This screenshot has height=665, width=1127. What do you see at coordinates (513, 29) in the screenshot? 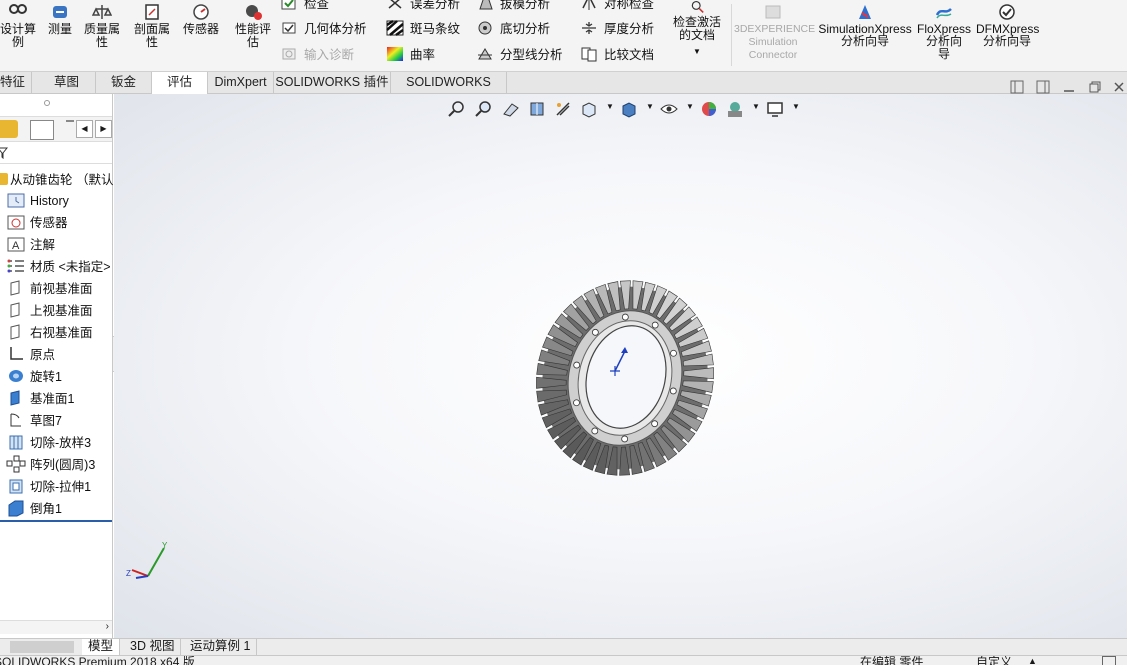
I see `undercut-analysis-button: 底切分析` at bounding box center [513, 29].